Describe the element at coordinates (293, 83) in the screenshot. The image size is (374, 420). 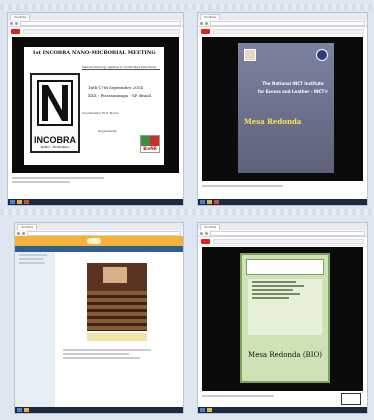
I see `slide-title-1: The National INCT Institute` at that location.